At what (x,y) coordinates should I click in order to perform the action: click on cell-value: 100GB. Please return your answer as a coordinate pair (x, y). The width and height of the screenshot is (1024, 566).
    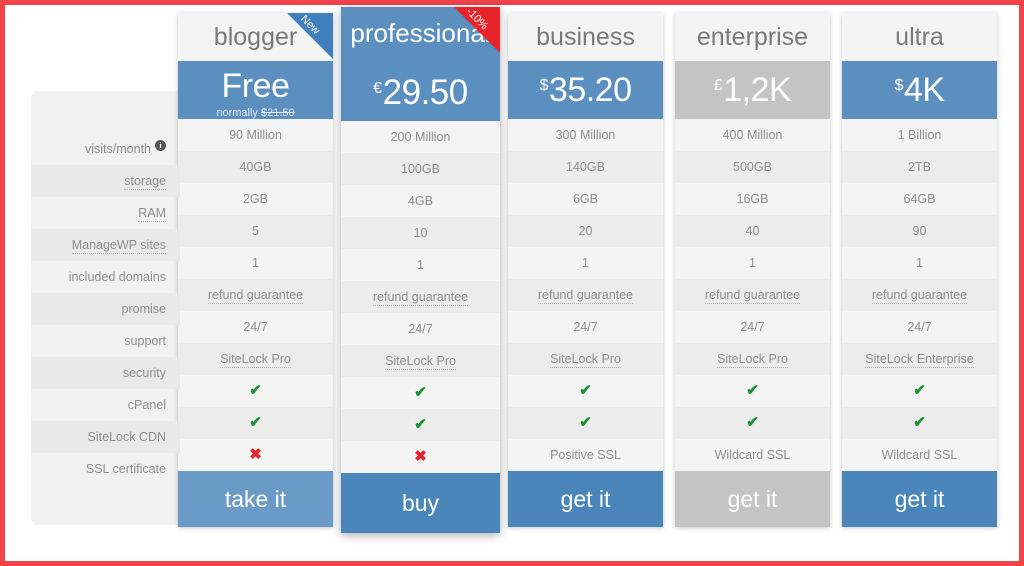
    Looking at the image, I should click on (420, 169).